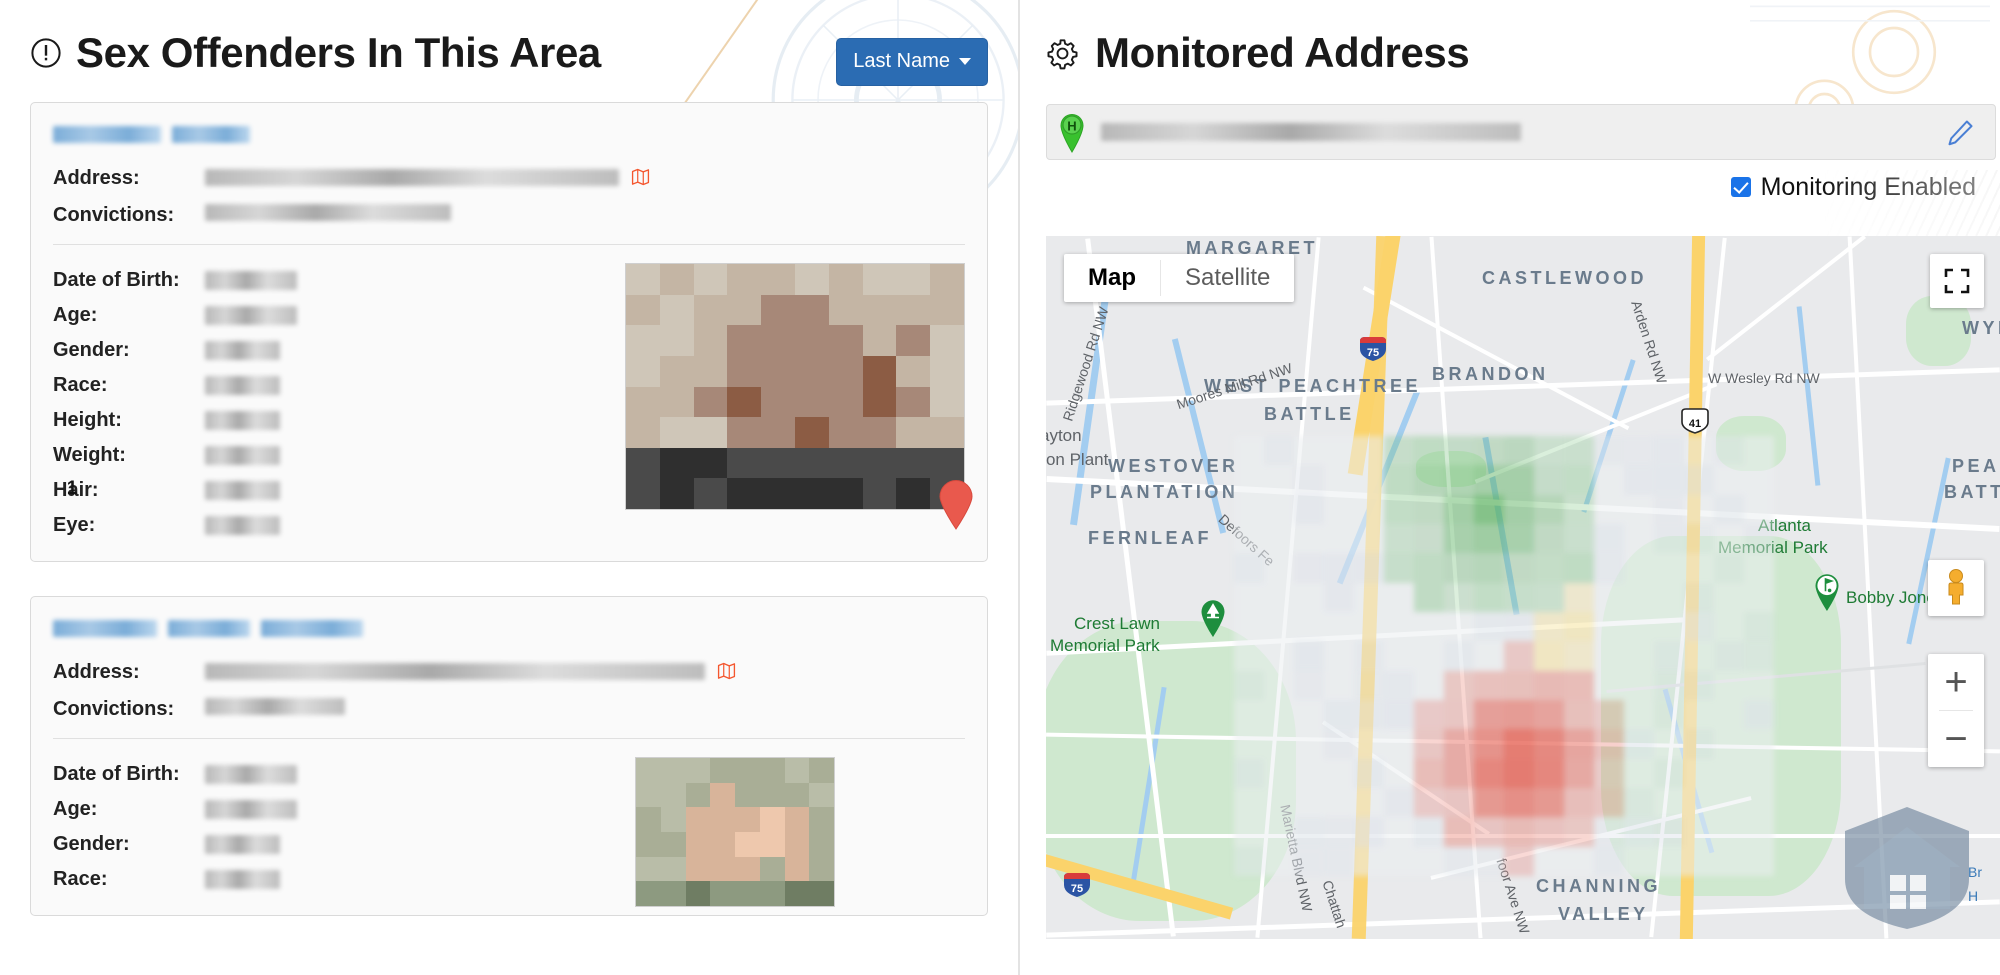 The image size is (2000, 975). What do you see at coordinates (1510, 48) in the screenshot?
I see `monitored-address-header: Monitored Address` at bounding box center [1510, 48].